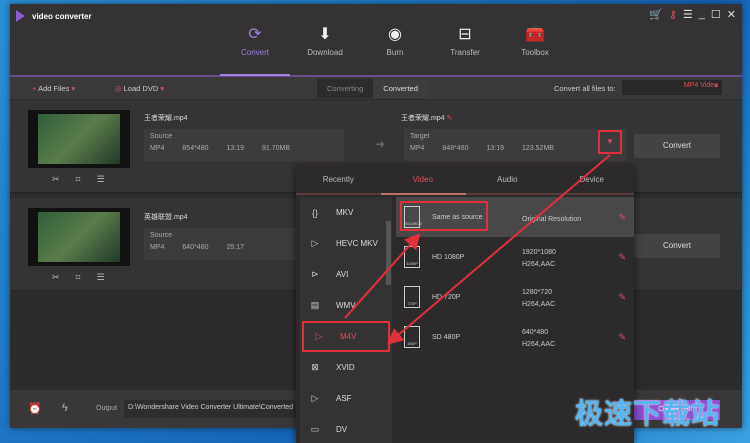 The image size is (750, 443). Describe the element at coordinates (382, 276) in the screenshot. I see `arrow-m4v-to-source` at that location.